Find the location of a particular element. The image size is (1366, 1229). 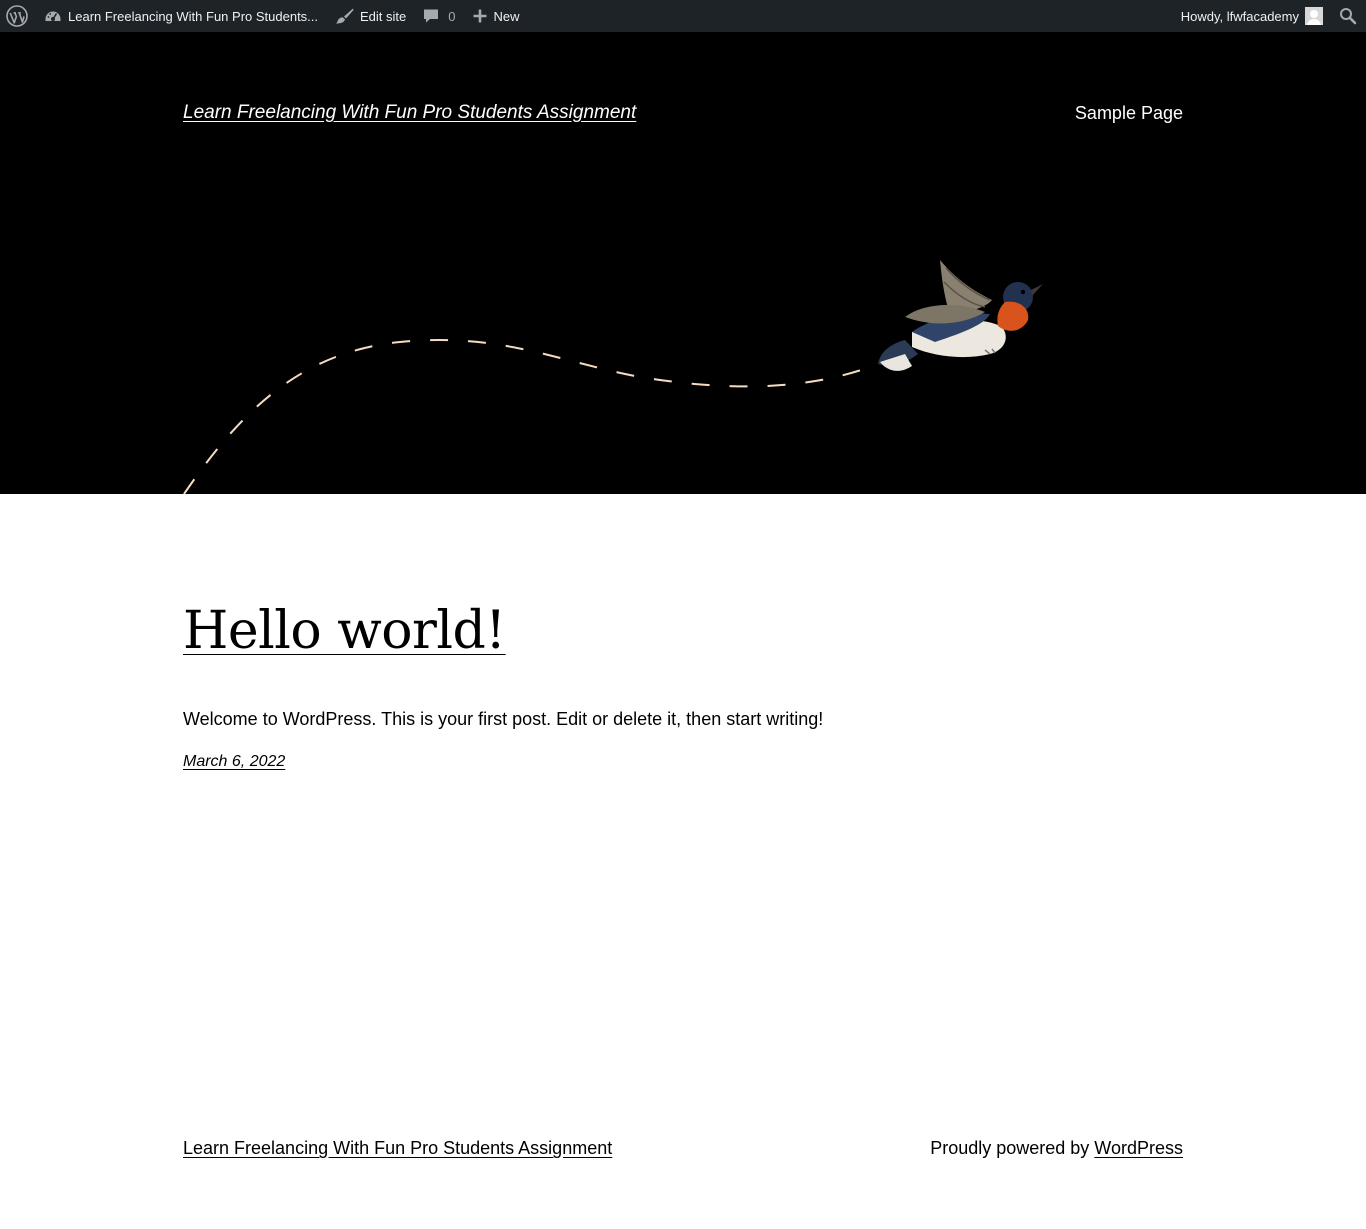

comments-button: 0 is located at coordinates (438, 16).